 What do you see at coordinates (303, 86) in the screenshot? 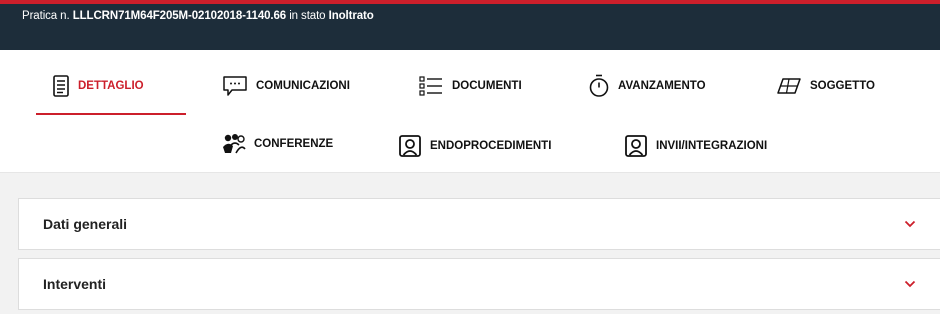
I see `tab-comunicazioni-label: COMUNICAZIONI` at bounding box center [303, 86].